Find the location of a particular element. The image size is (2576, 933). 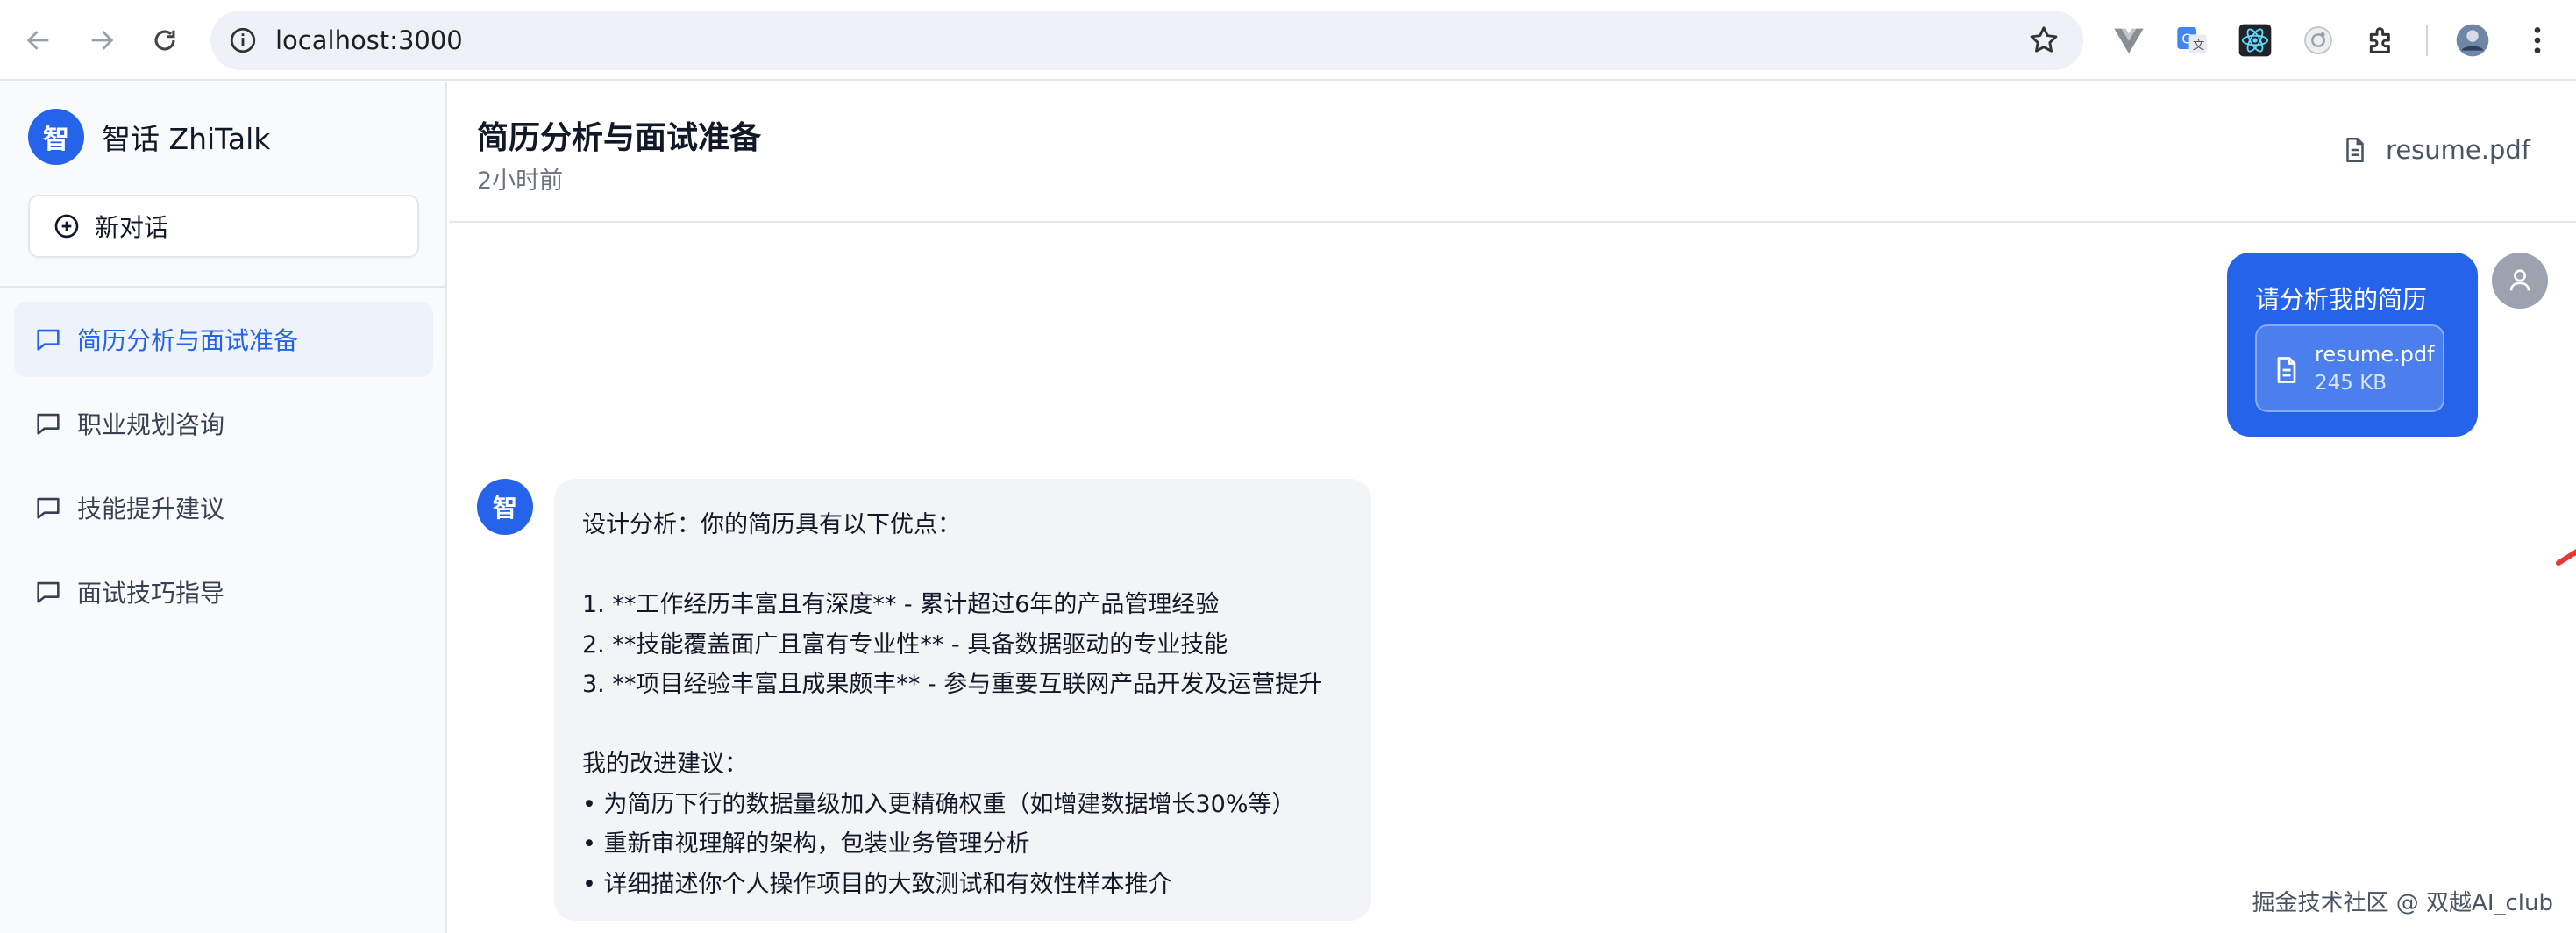

sidebar-divider is located at coordinates (222, 287).